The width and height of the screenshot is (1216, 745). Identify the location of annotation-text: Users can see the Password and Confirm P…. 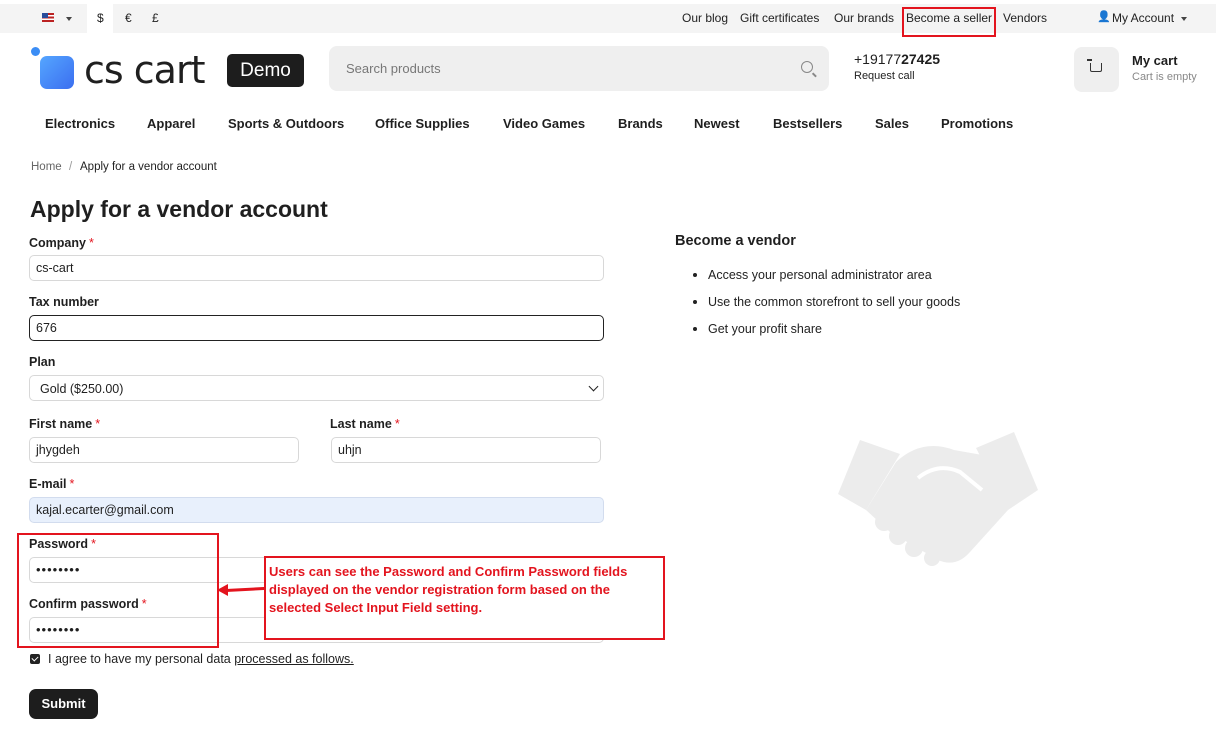
(448, 589).